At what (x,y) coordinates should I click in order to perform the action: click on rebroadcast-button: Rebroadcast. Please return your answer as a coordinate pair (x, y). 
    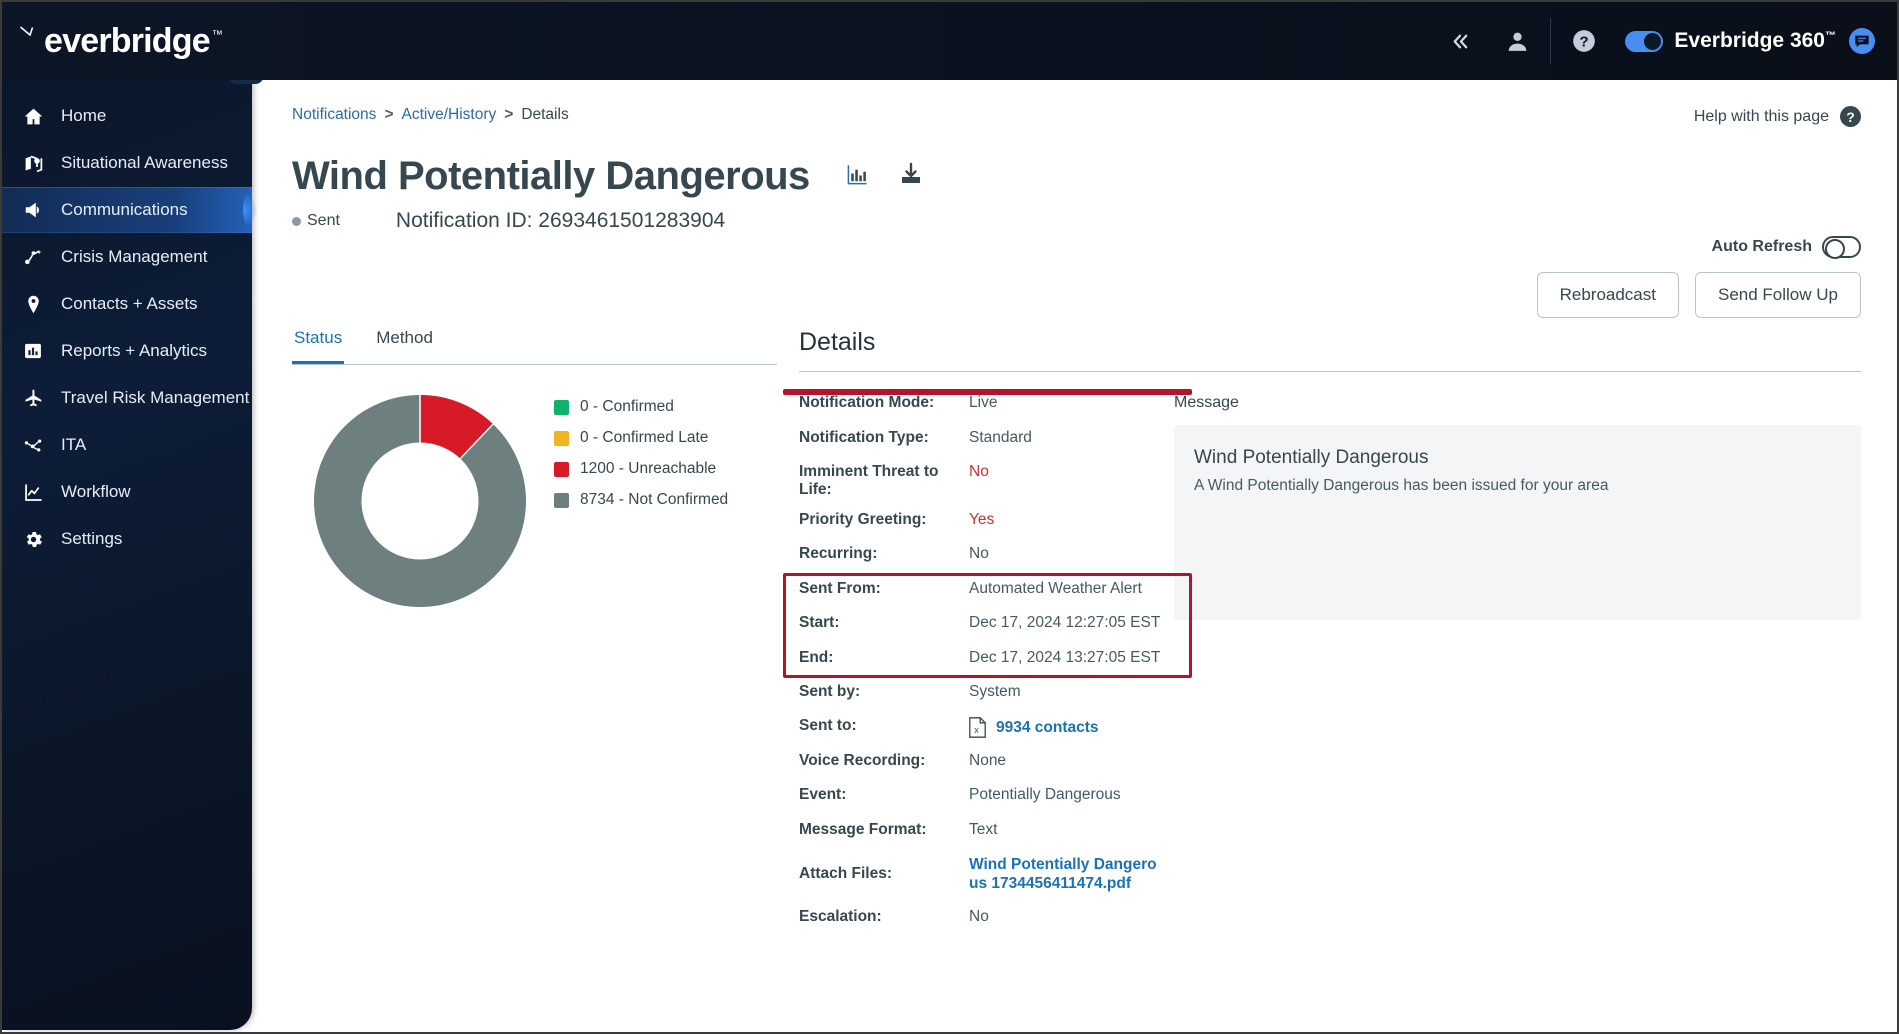
    Looking at the image, I should click on (1607, 295).